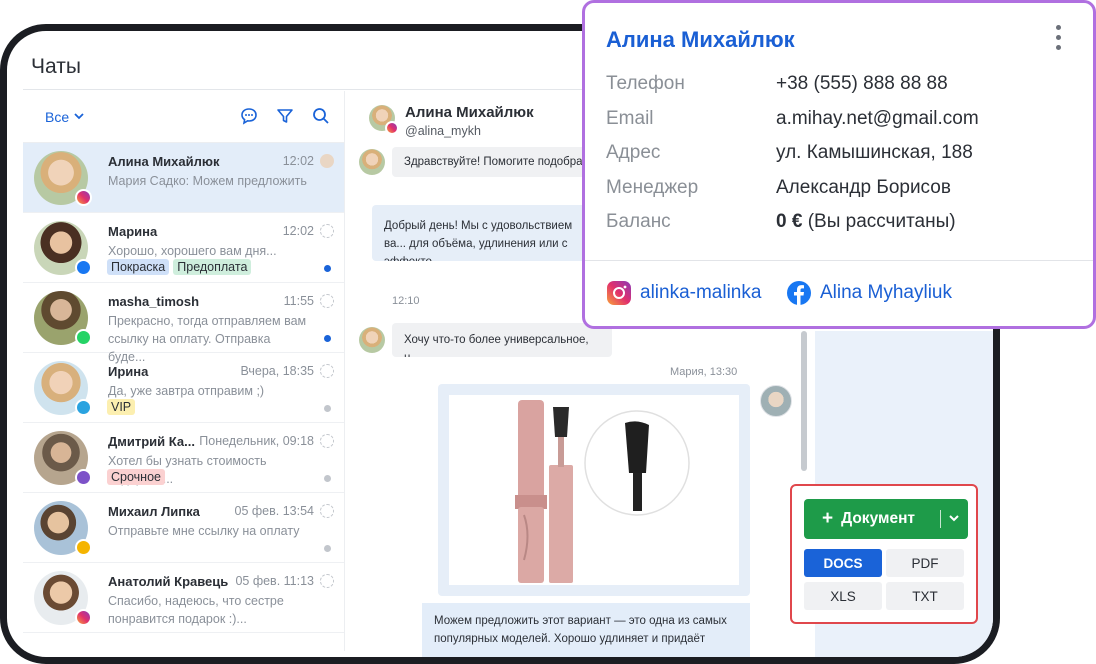 This screenshot has height=664, width=1096. What do you see at coordinates (630, 118) in the screenshot?
I see `email-label: Email` at bounding box center [630, 118].